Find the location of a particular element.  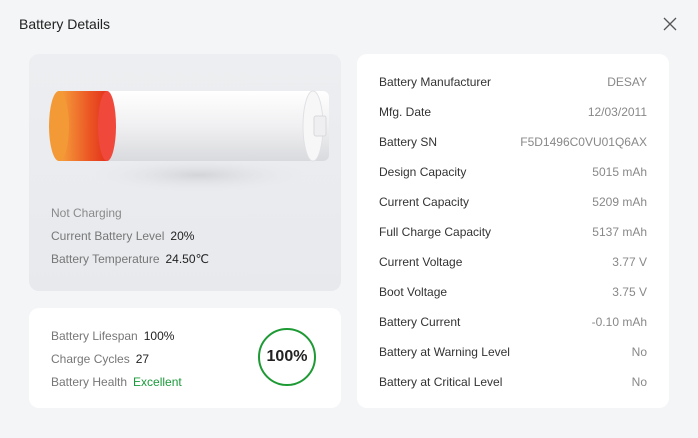

spec-label: Mfg. Date is located at coordinates (405, 112).